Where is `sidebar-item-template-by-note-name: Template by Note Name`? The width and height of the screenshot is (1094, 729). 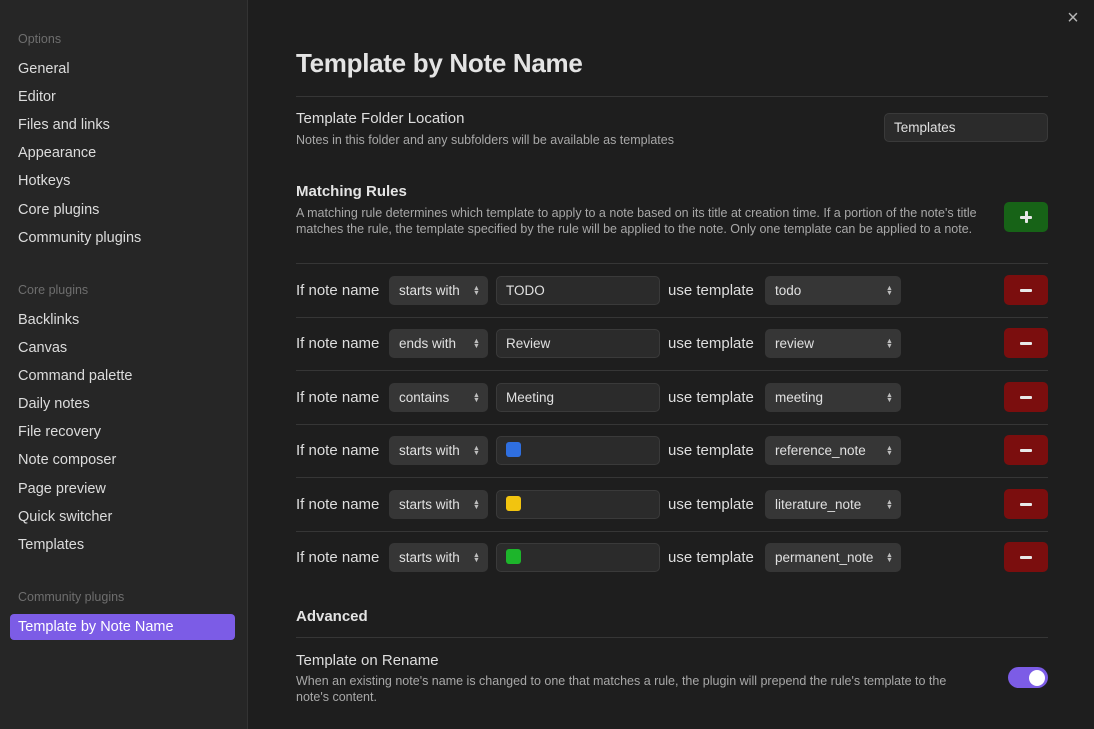
sidebar-item-template-by-note-name: Template by Note Name is located at coordinates (122, 627).